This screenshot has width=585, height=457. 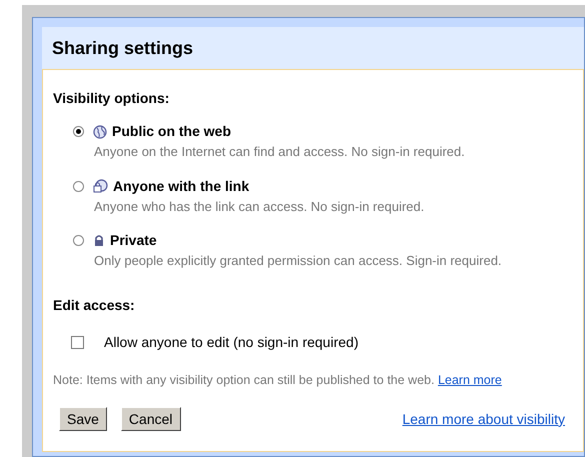 What do you see at coordinates (172, 131) in the screenshot?
I see `option-label: Public on the web` at bounding box center [172, 131].